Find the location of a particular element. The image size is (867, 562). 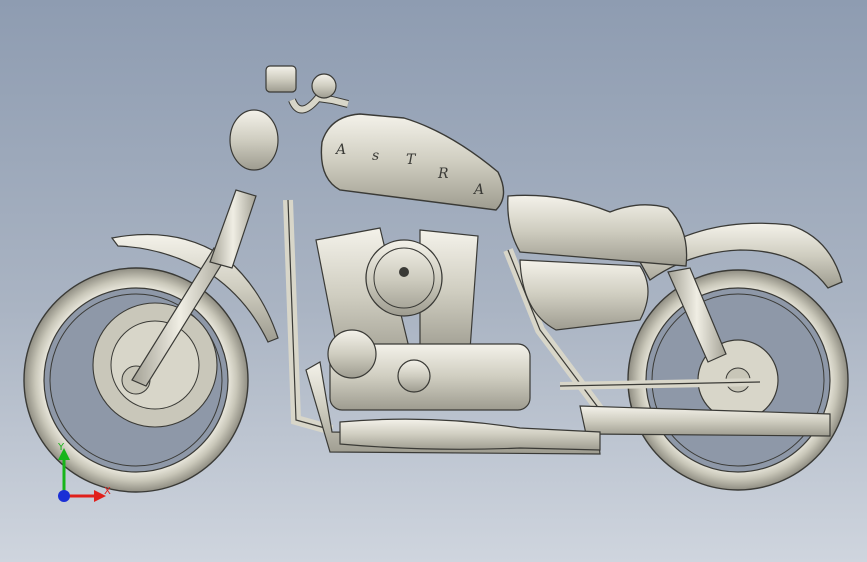

engine is located at coordinates (423, 319).